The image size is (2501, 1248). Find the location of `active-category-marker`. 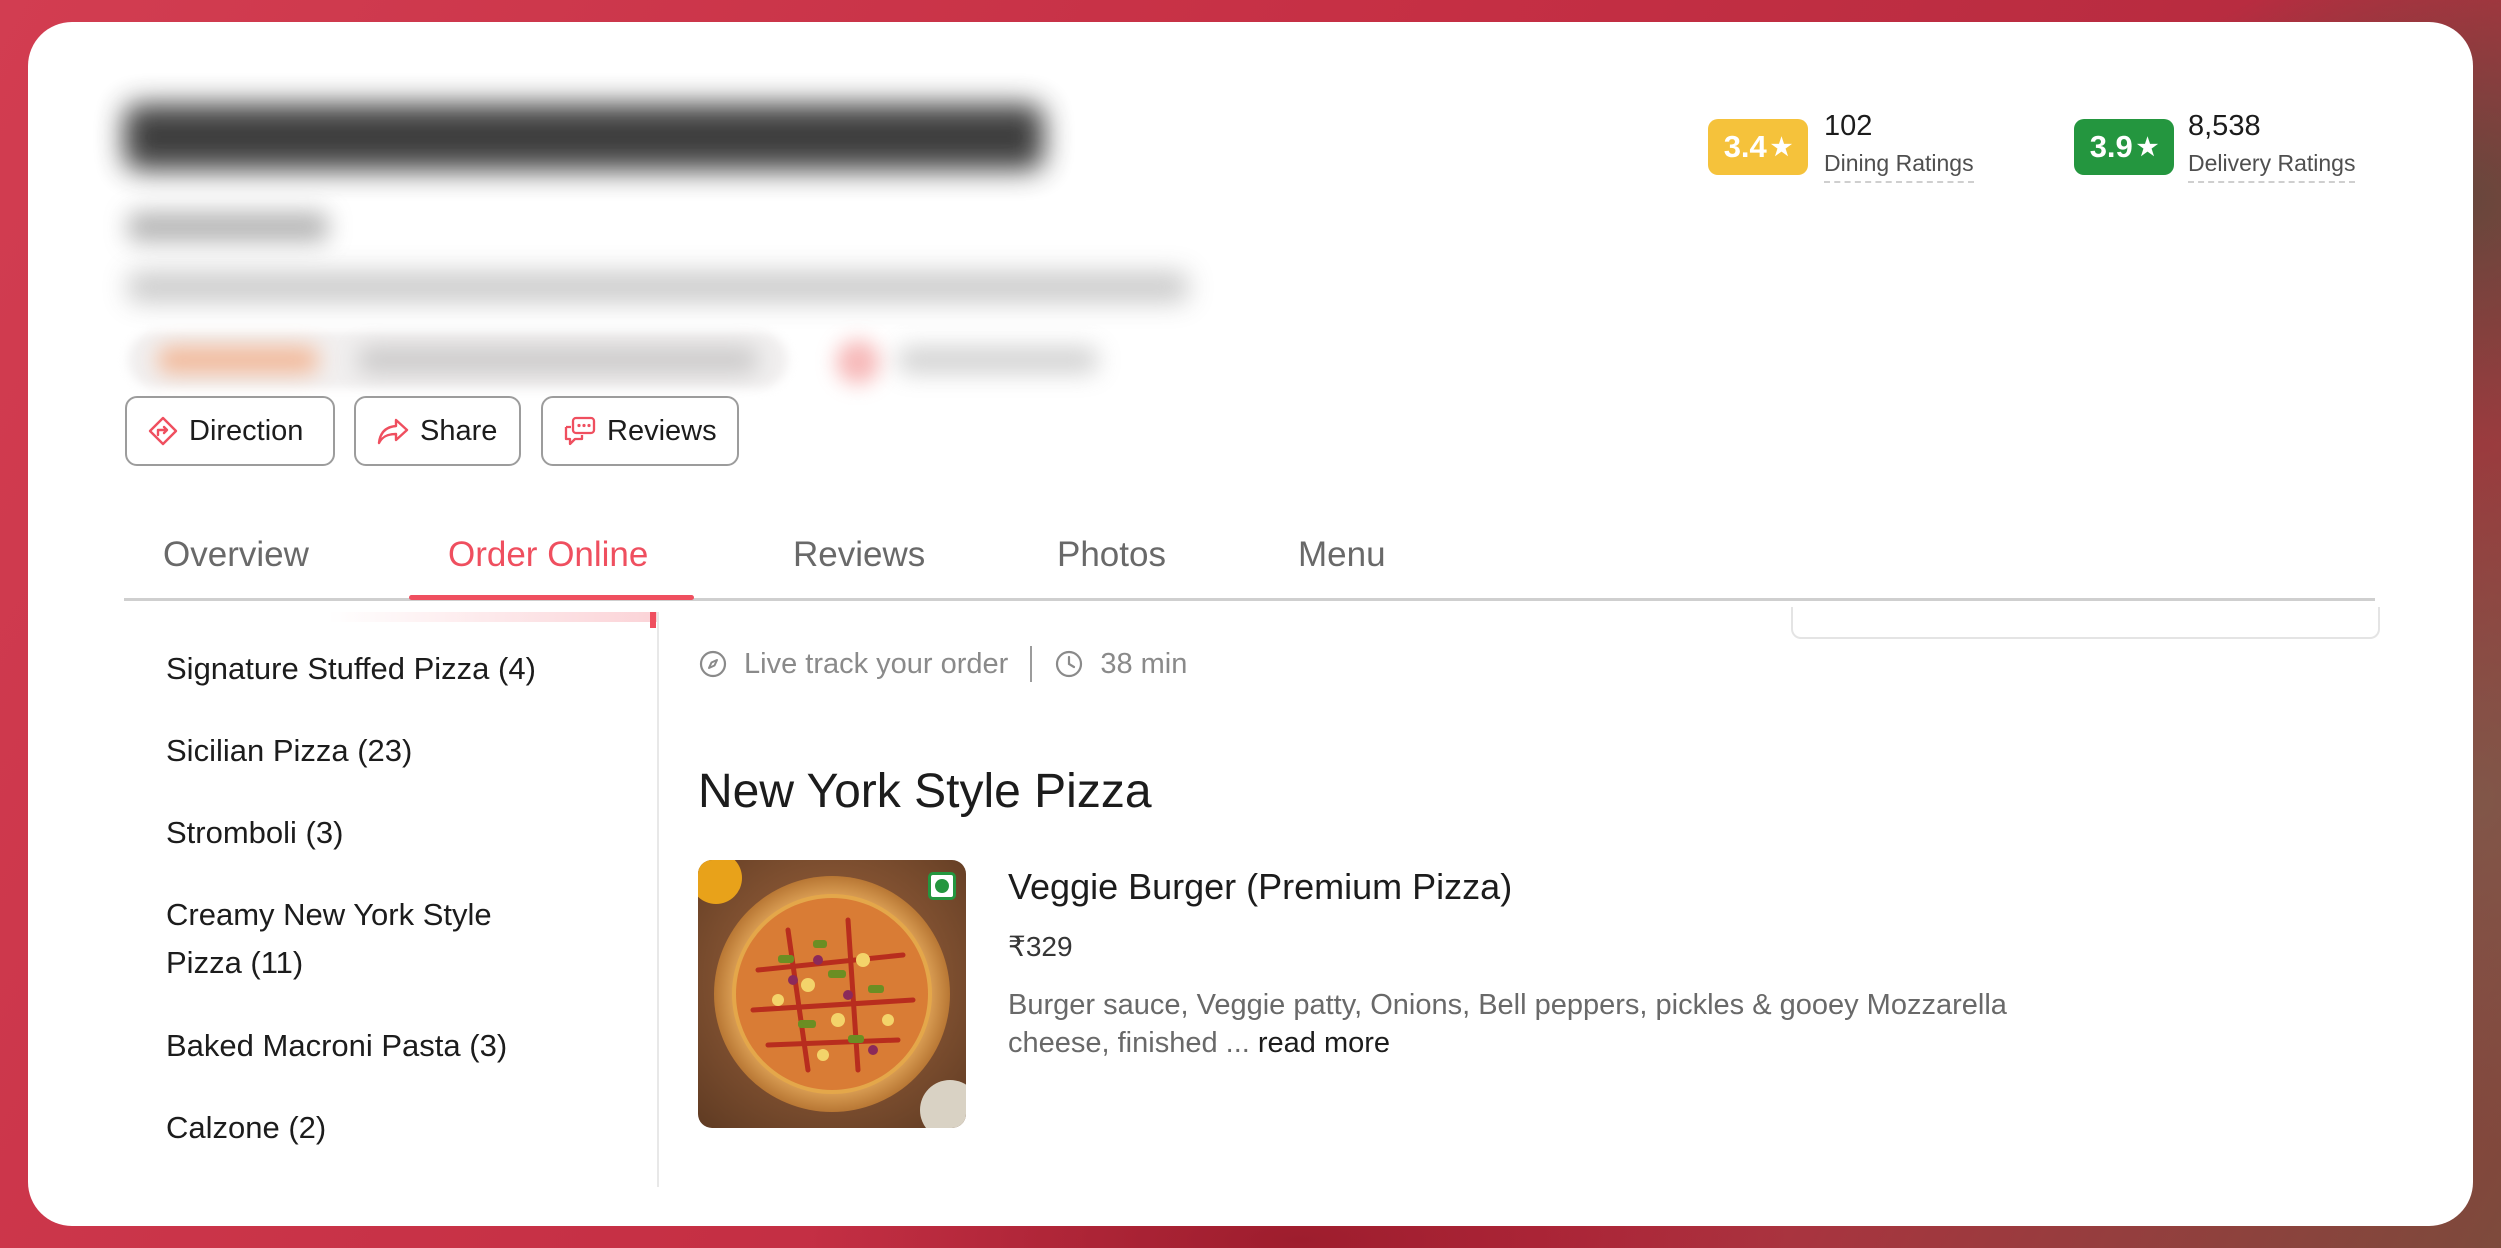

active-category-marker is located at coordinates (653, 620).